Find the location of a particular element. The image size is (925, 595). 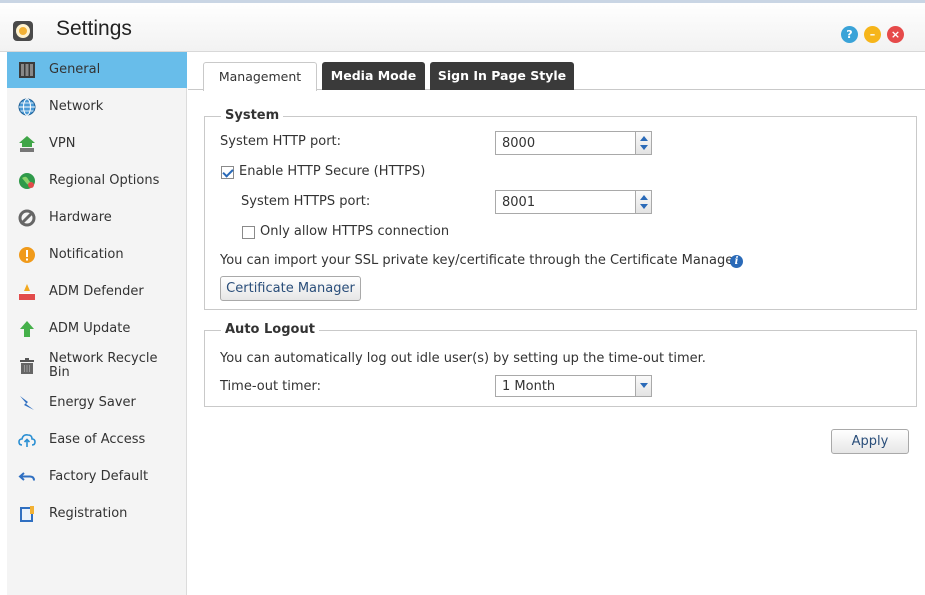

sidebar-item-energy-saver: Energy Saver is located at coordinates (97, 403).